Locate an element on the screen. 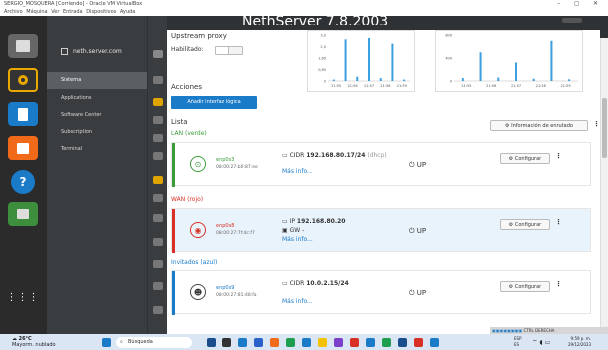 The image size is (608, 350). language-indicator: ESP ES is located at coordinates (517, 342).